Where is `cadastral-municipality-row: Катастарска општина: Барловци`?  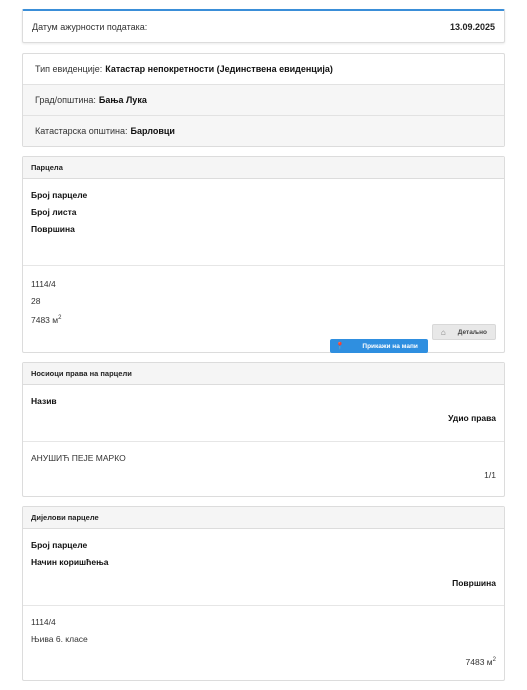 cadastral-municipality-row: Катастарска општина: Барловци is located at coordinates (263, 131).